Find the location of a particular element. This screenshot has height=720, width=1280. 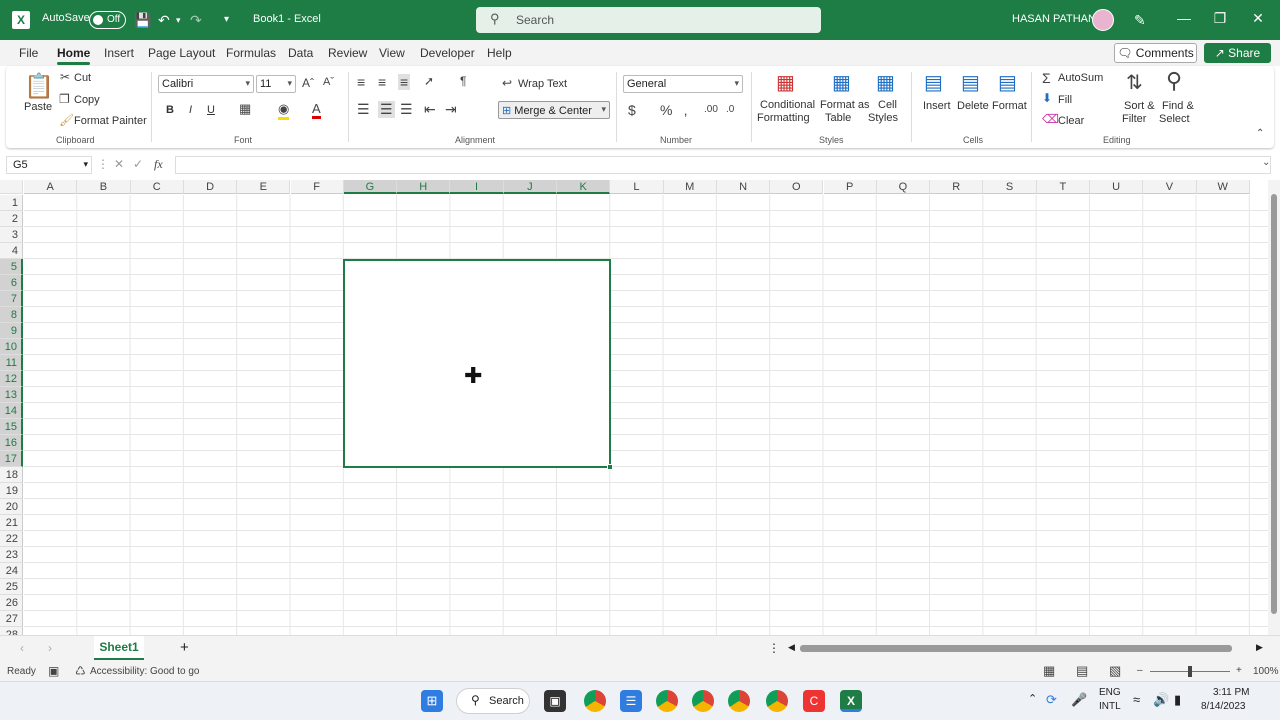

column-header-q: Q is located at coordinates (903, 187).